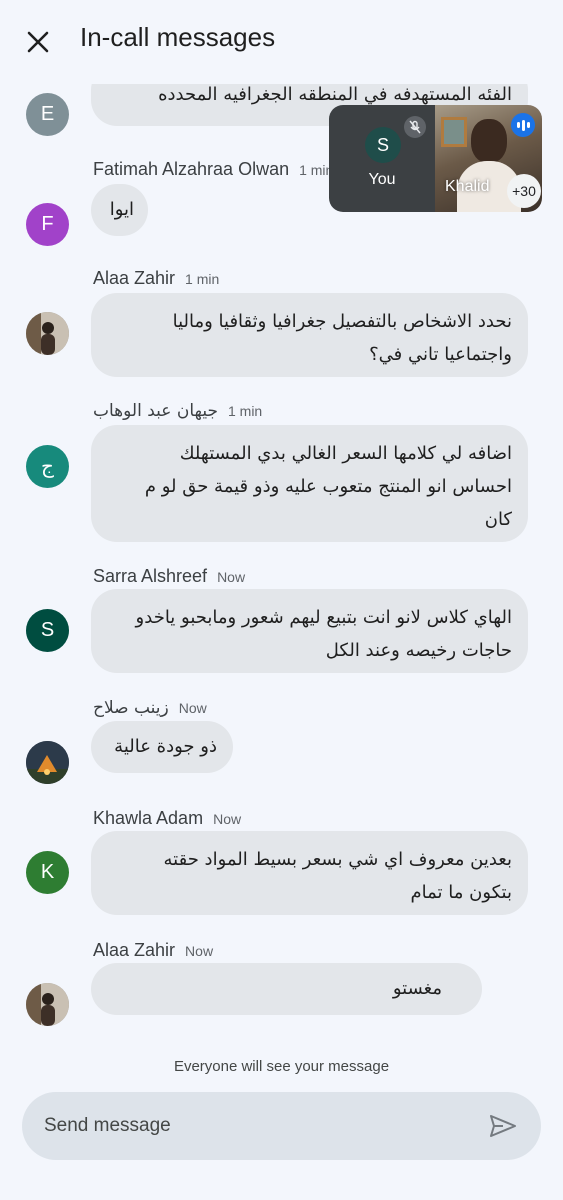  I want to click on mic-off-icon, so click(415, 127).